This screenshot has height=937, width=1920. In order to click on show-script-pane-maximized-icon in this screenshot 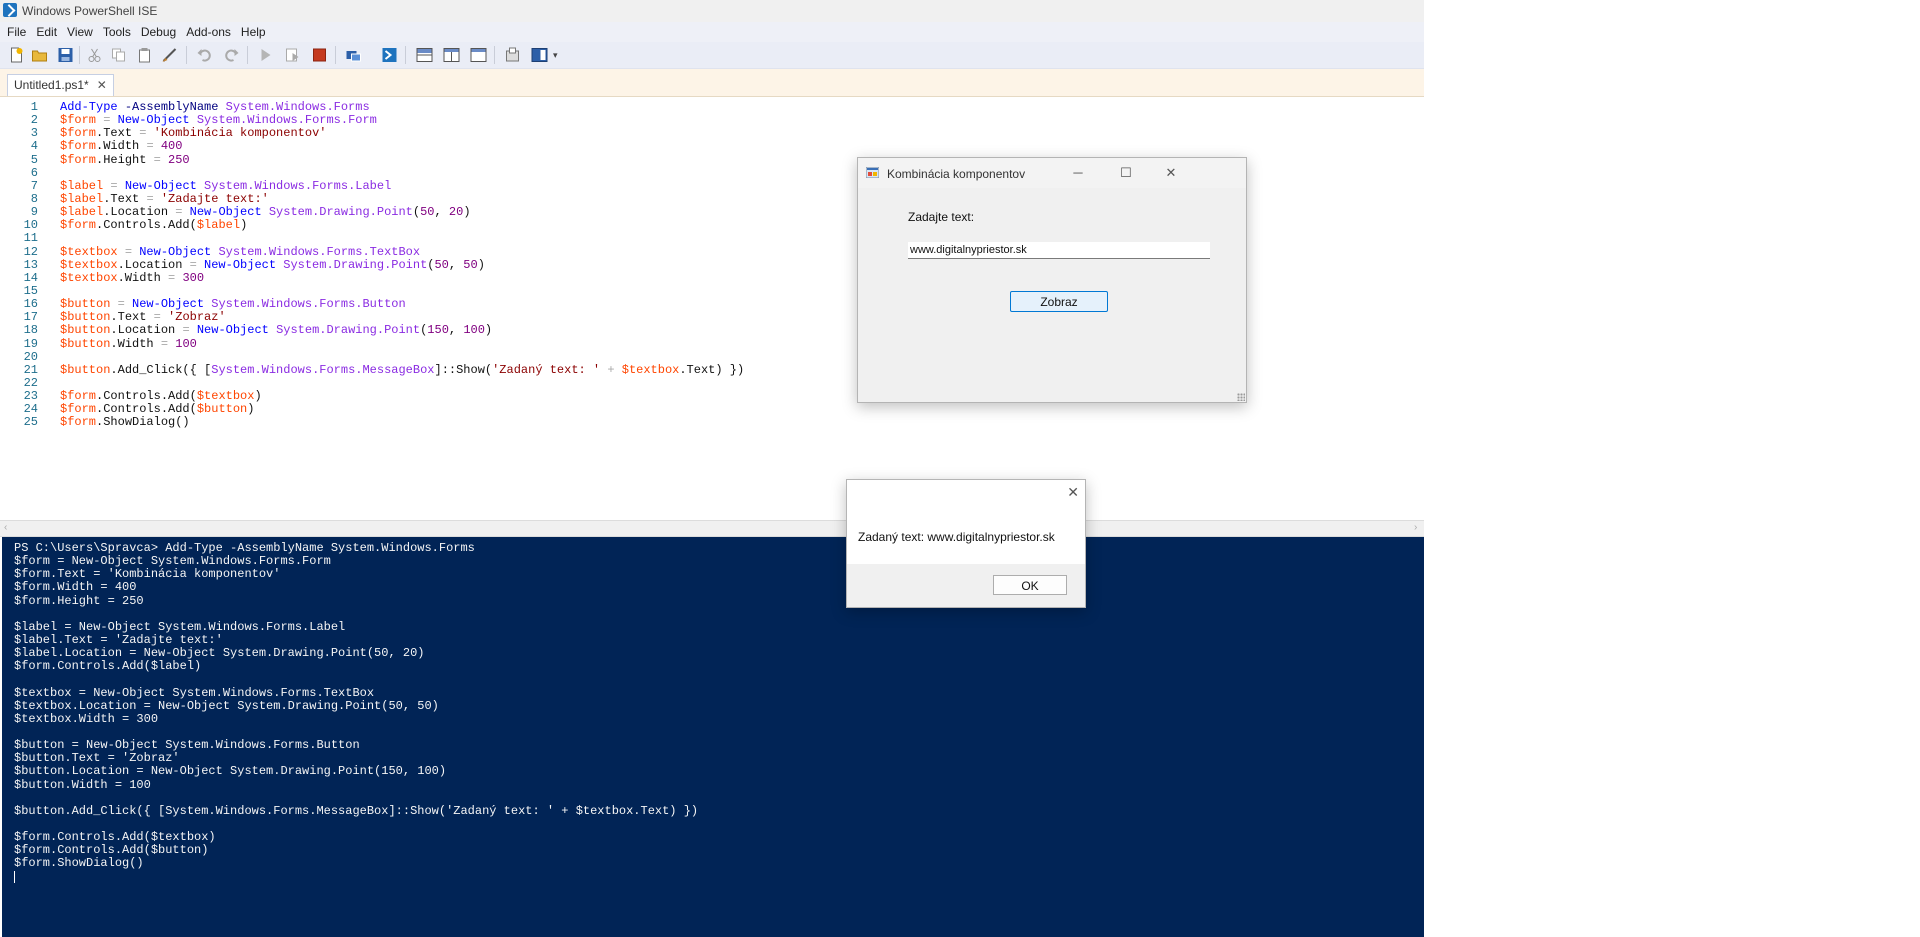, I will do `click(478, 55)`.